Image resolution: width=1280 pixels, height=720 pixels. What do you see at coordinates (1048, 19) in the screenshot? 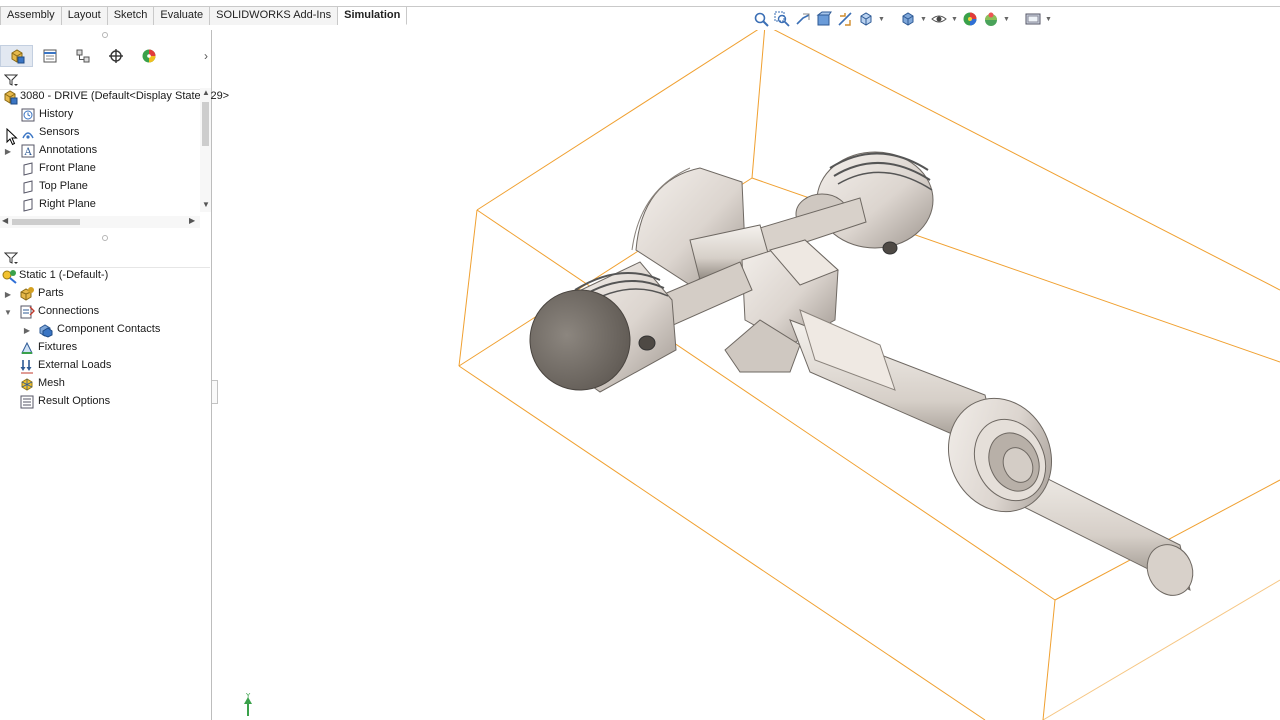
I see `view-settings-dropdown: ▼` at bounding box center [1048, 19].